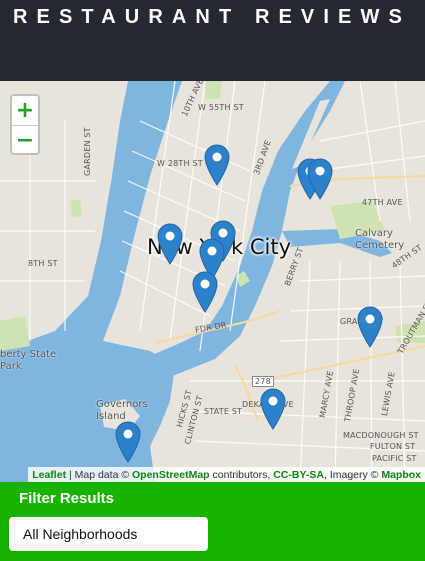 This screenshot has height=561, width=425. What do you see at coordinates (352, 474) in the screenshot?
I see `attribution-text: , Imagery ©` at bounding box center [352, 474].